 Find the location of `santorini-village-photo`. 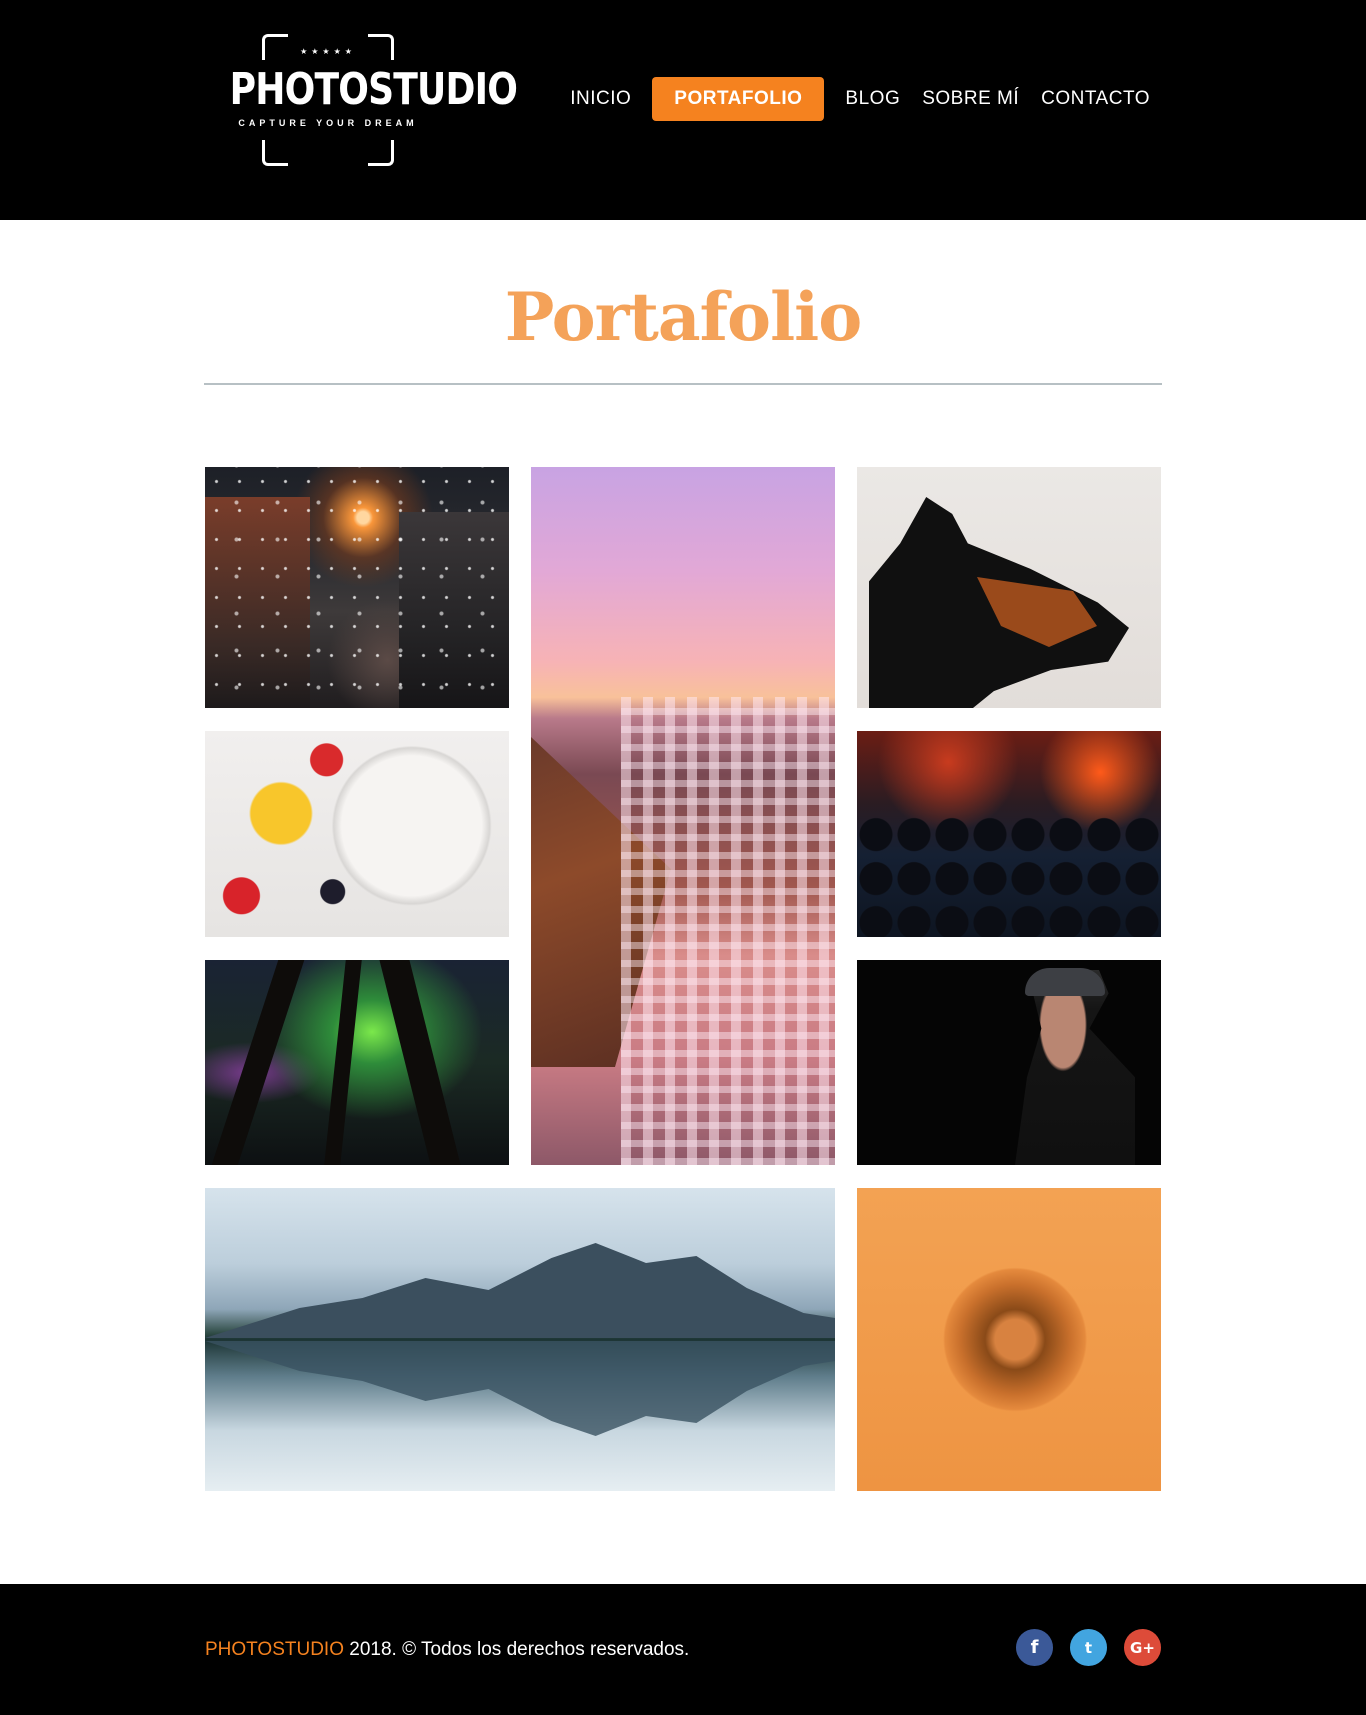

santorini-village-photo is located at coordinates (683, 816).